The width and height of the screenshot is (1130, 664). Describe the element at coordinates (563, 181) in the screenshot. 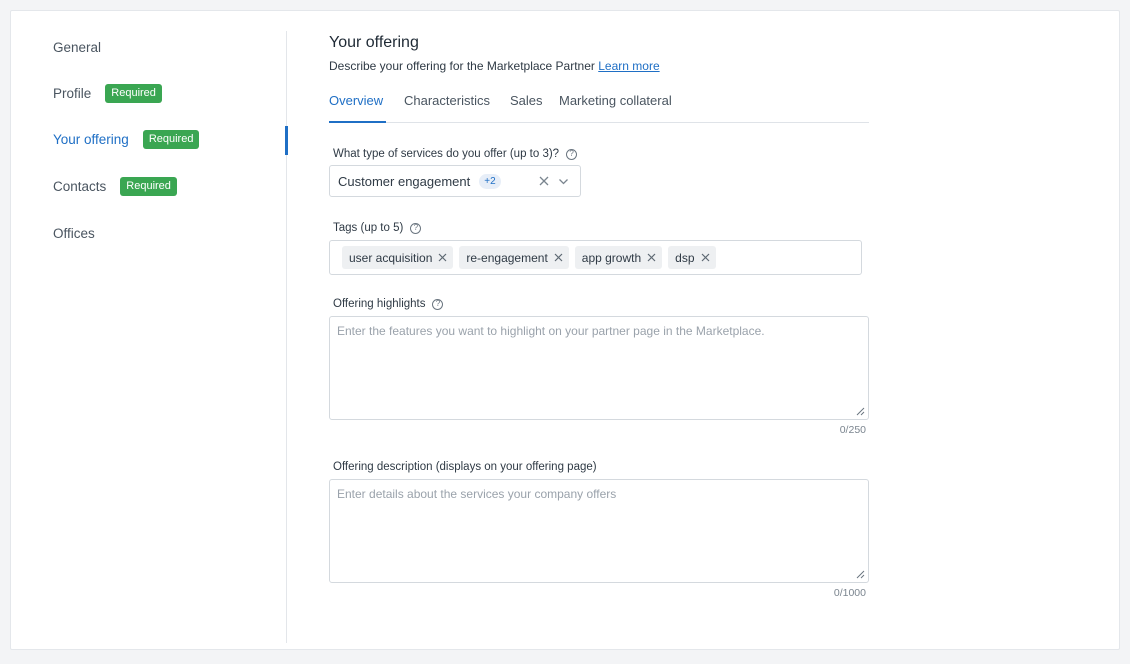

I see `chevron-down-icon` at that location.